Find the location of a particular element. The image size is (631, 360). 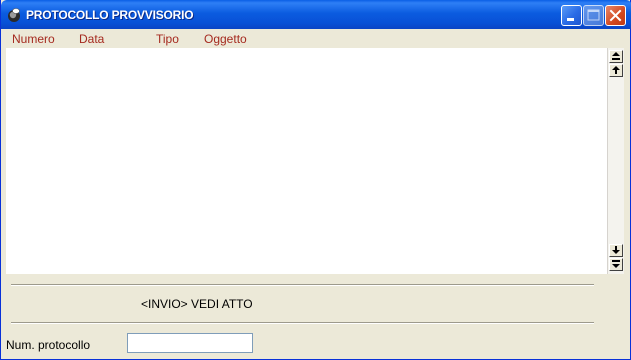

list-header: Numero Data Tipo Oggetto is located at coordinates (315, 38).